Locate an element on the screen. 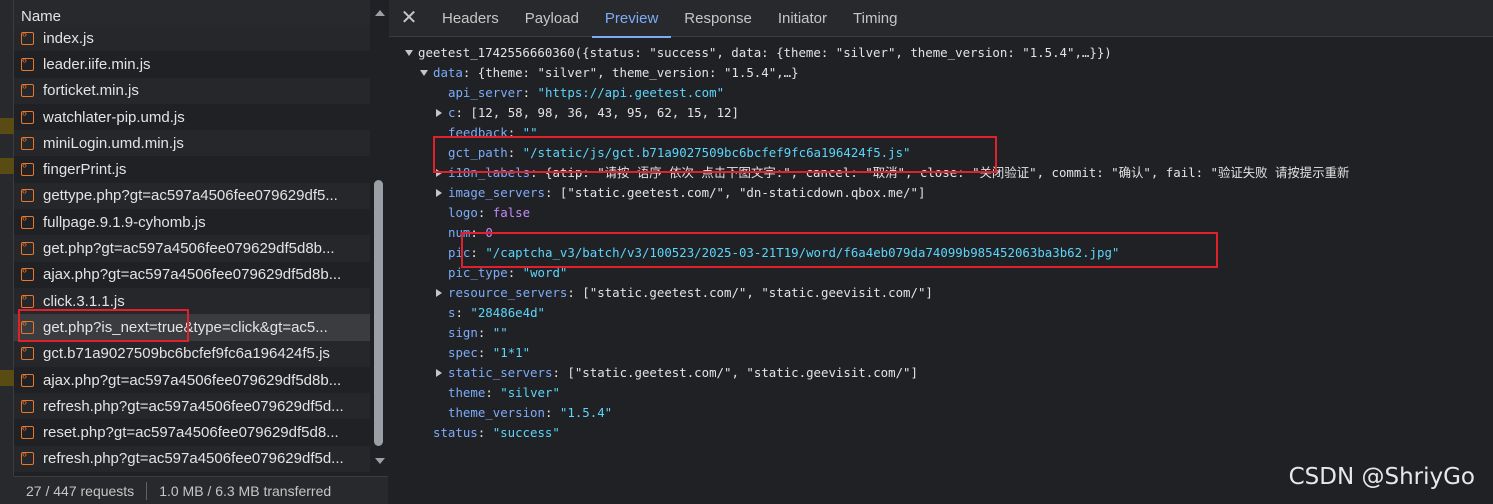  request-name: watchlater-pip.umd.js is located at coordinates (114, 117).